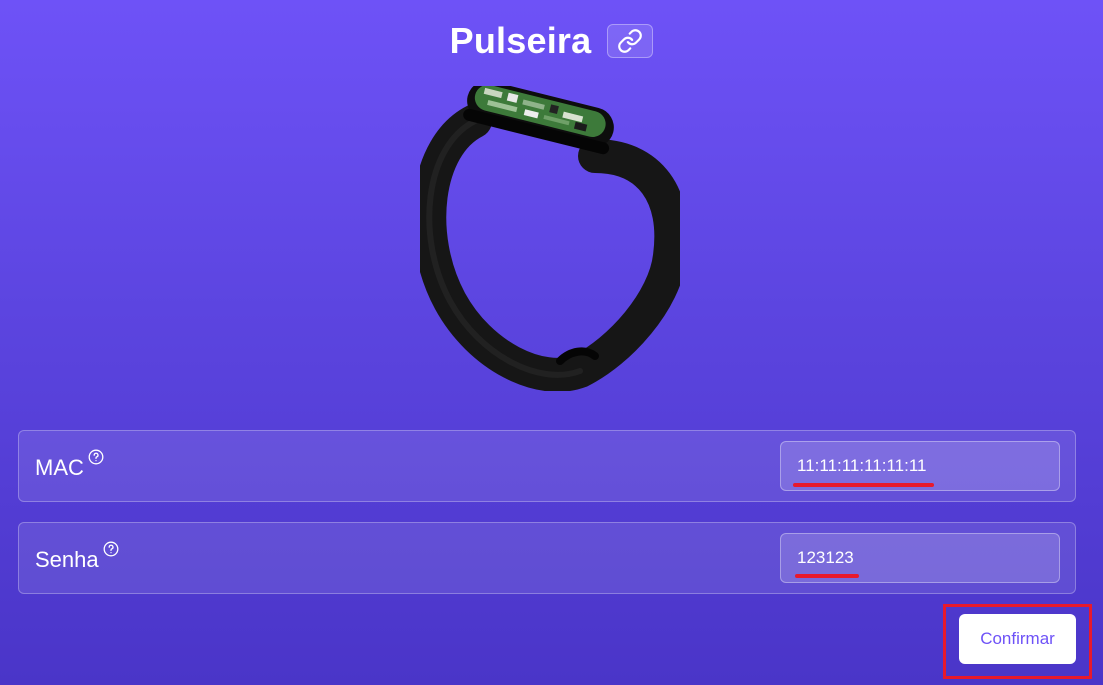 This screenshot has height=685, width=1103. I want to click on senha-field-row: Senha 123123, so click(547, 558).